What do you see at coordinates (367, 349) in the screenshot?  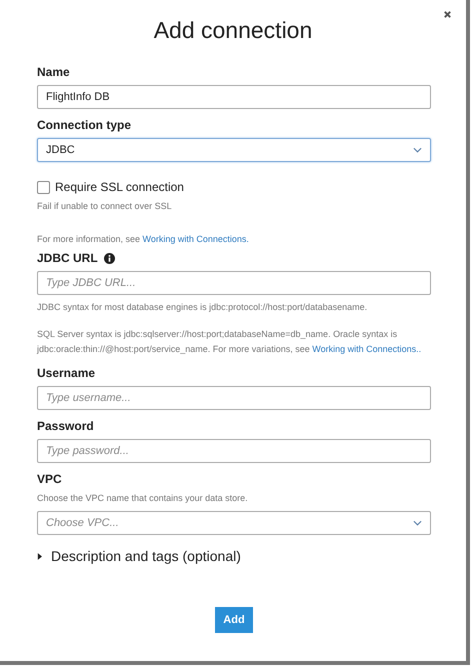 I see `link: Working with Connections..` at bounding box center [367, 349].